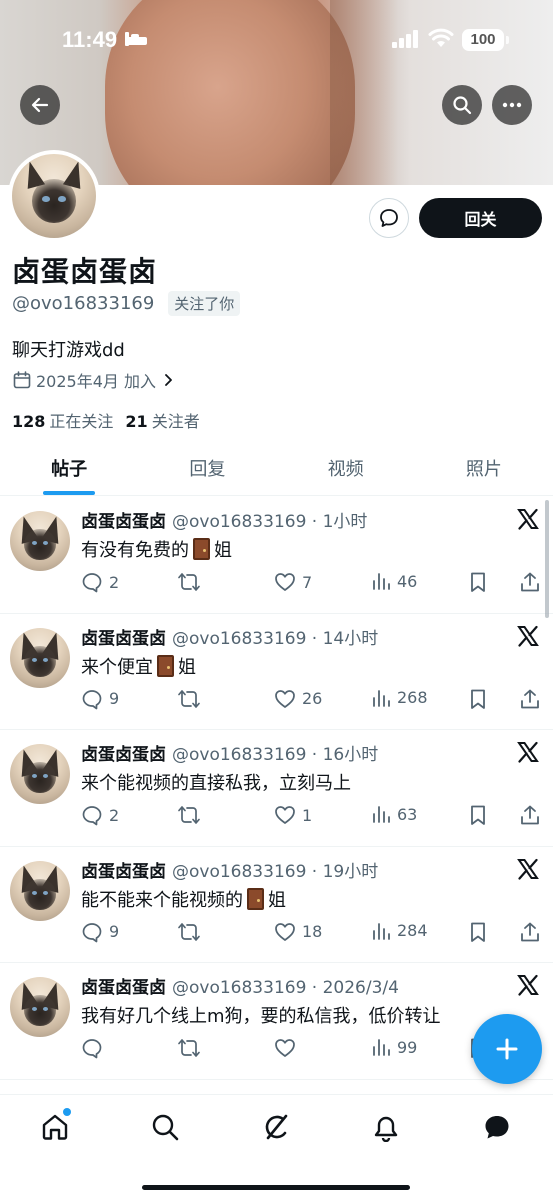 The image size is (553, 1200). Describe the element at coordinates (117, 667) in the screenshot. I see `post-text-before: 来个便宜` at that location.